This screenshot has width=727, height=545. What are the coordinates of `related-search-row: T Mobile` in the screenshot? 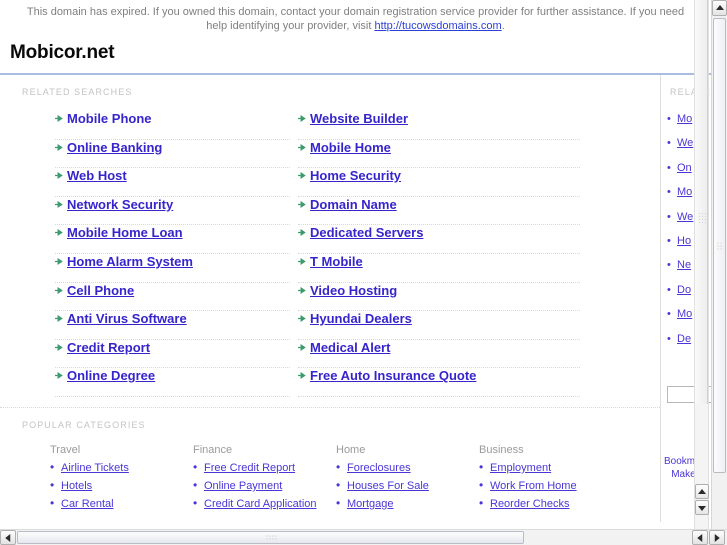 It's located at (439, 268).